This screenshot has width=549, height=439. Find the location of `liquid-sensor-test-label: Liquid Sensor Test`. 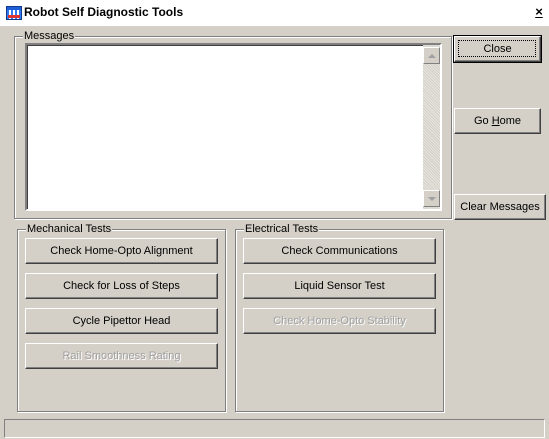

liquid-sensor-test-label: Liquid Sensor Test is located at coordinates (339, 286).